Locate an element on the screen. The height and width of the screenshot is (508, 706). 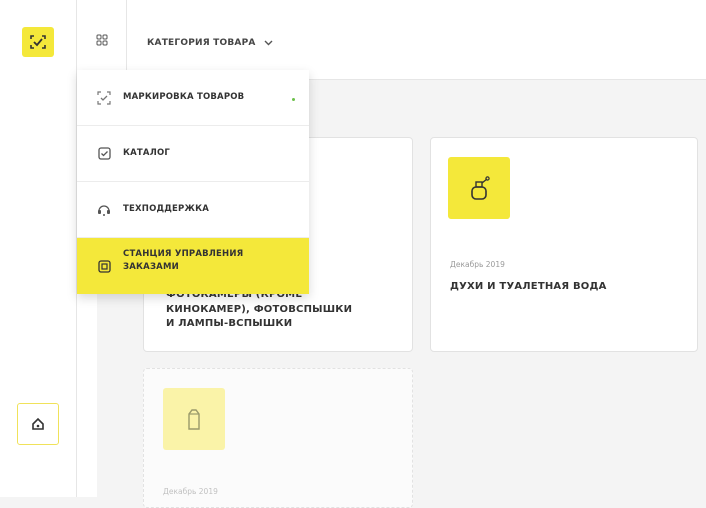
menu-item-support: ТЕХПОДДЕРЖКА is located at coordinates (193, 210).